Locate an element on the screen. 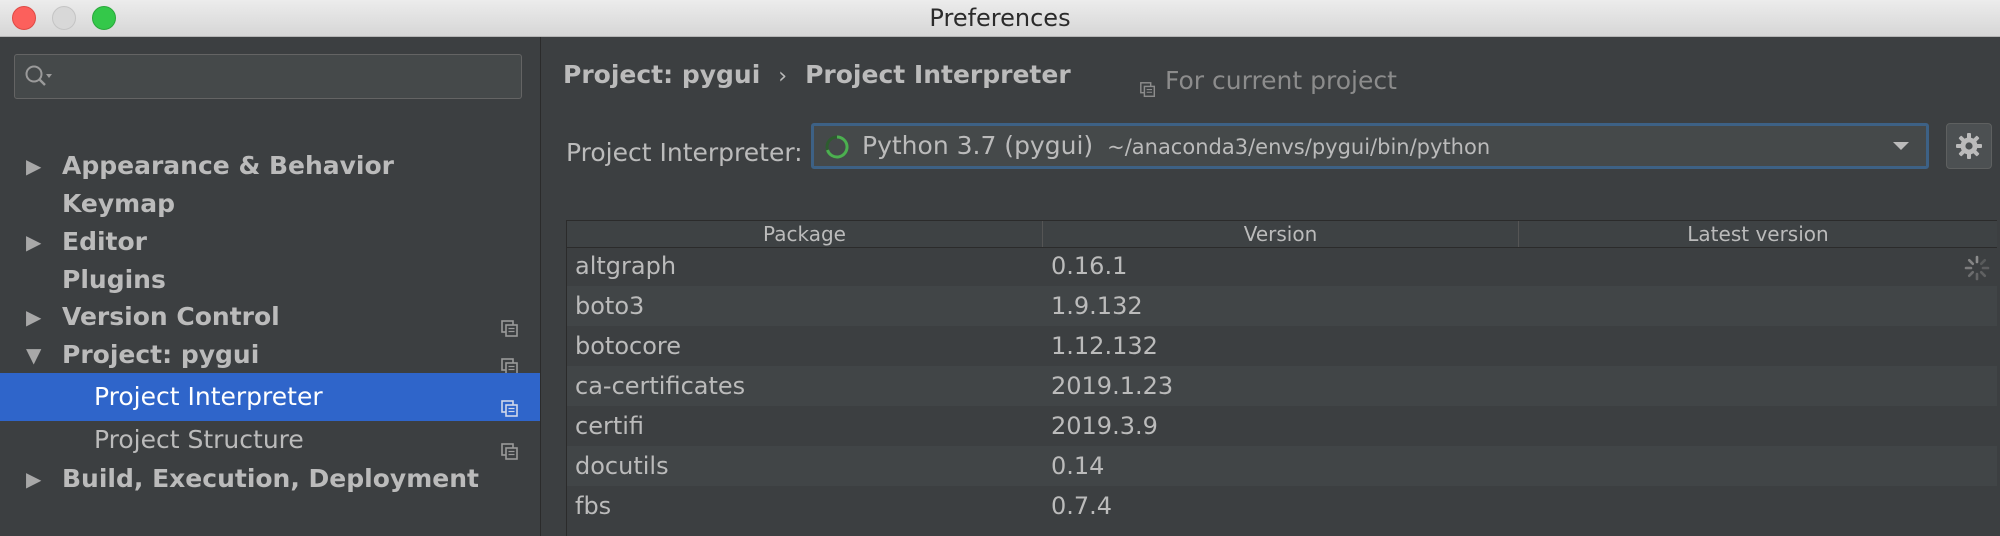  package-name: fbs is located at coordinates (593, 506).